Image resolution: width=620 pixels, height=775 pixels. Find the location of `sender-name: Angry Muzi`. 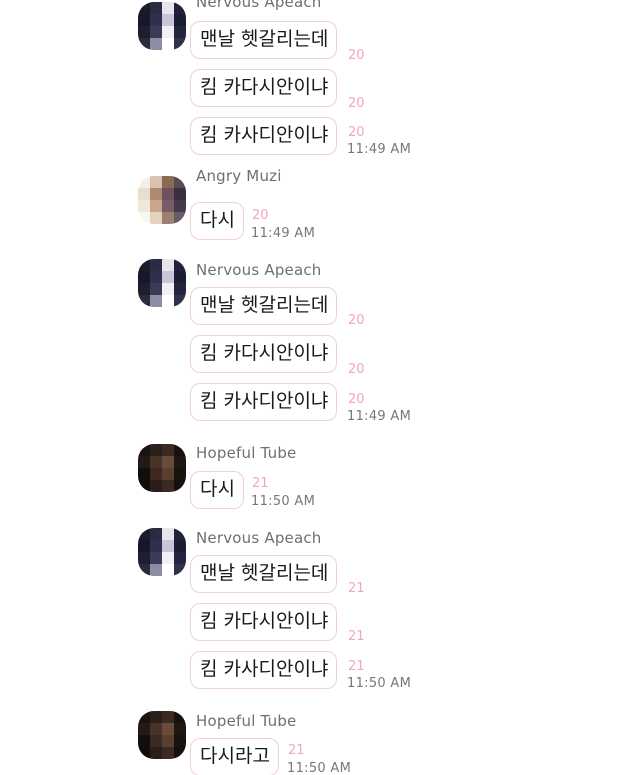

sender-name: Angry Muzi is located at coordinates (239, 176).